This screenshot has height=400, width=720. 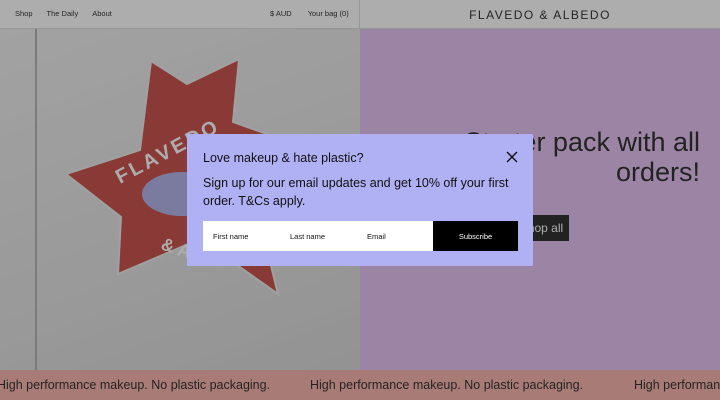 What do you see at coordinates (395, 236) in the screenshot?
I see `email-field` at bounding box center [395, 236].